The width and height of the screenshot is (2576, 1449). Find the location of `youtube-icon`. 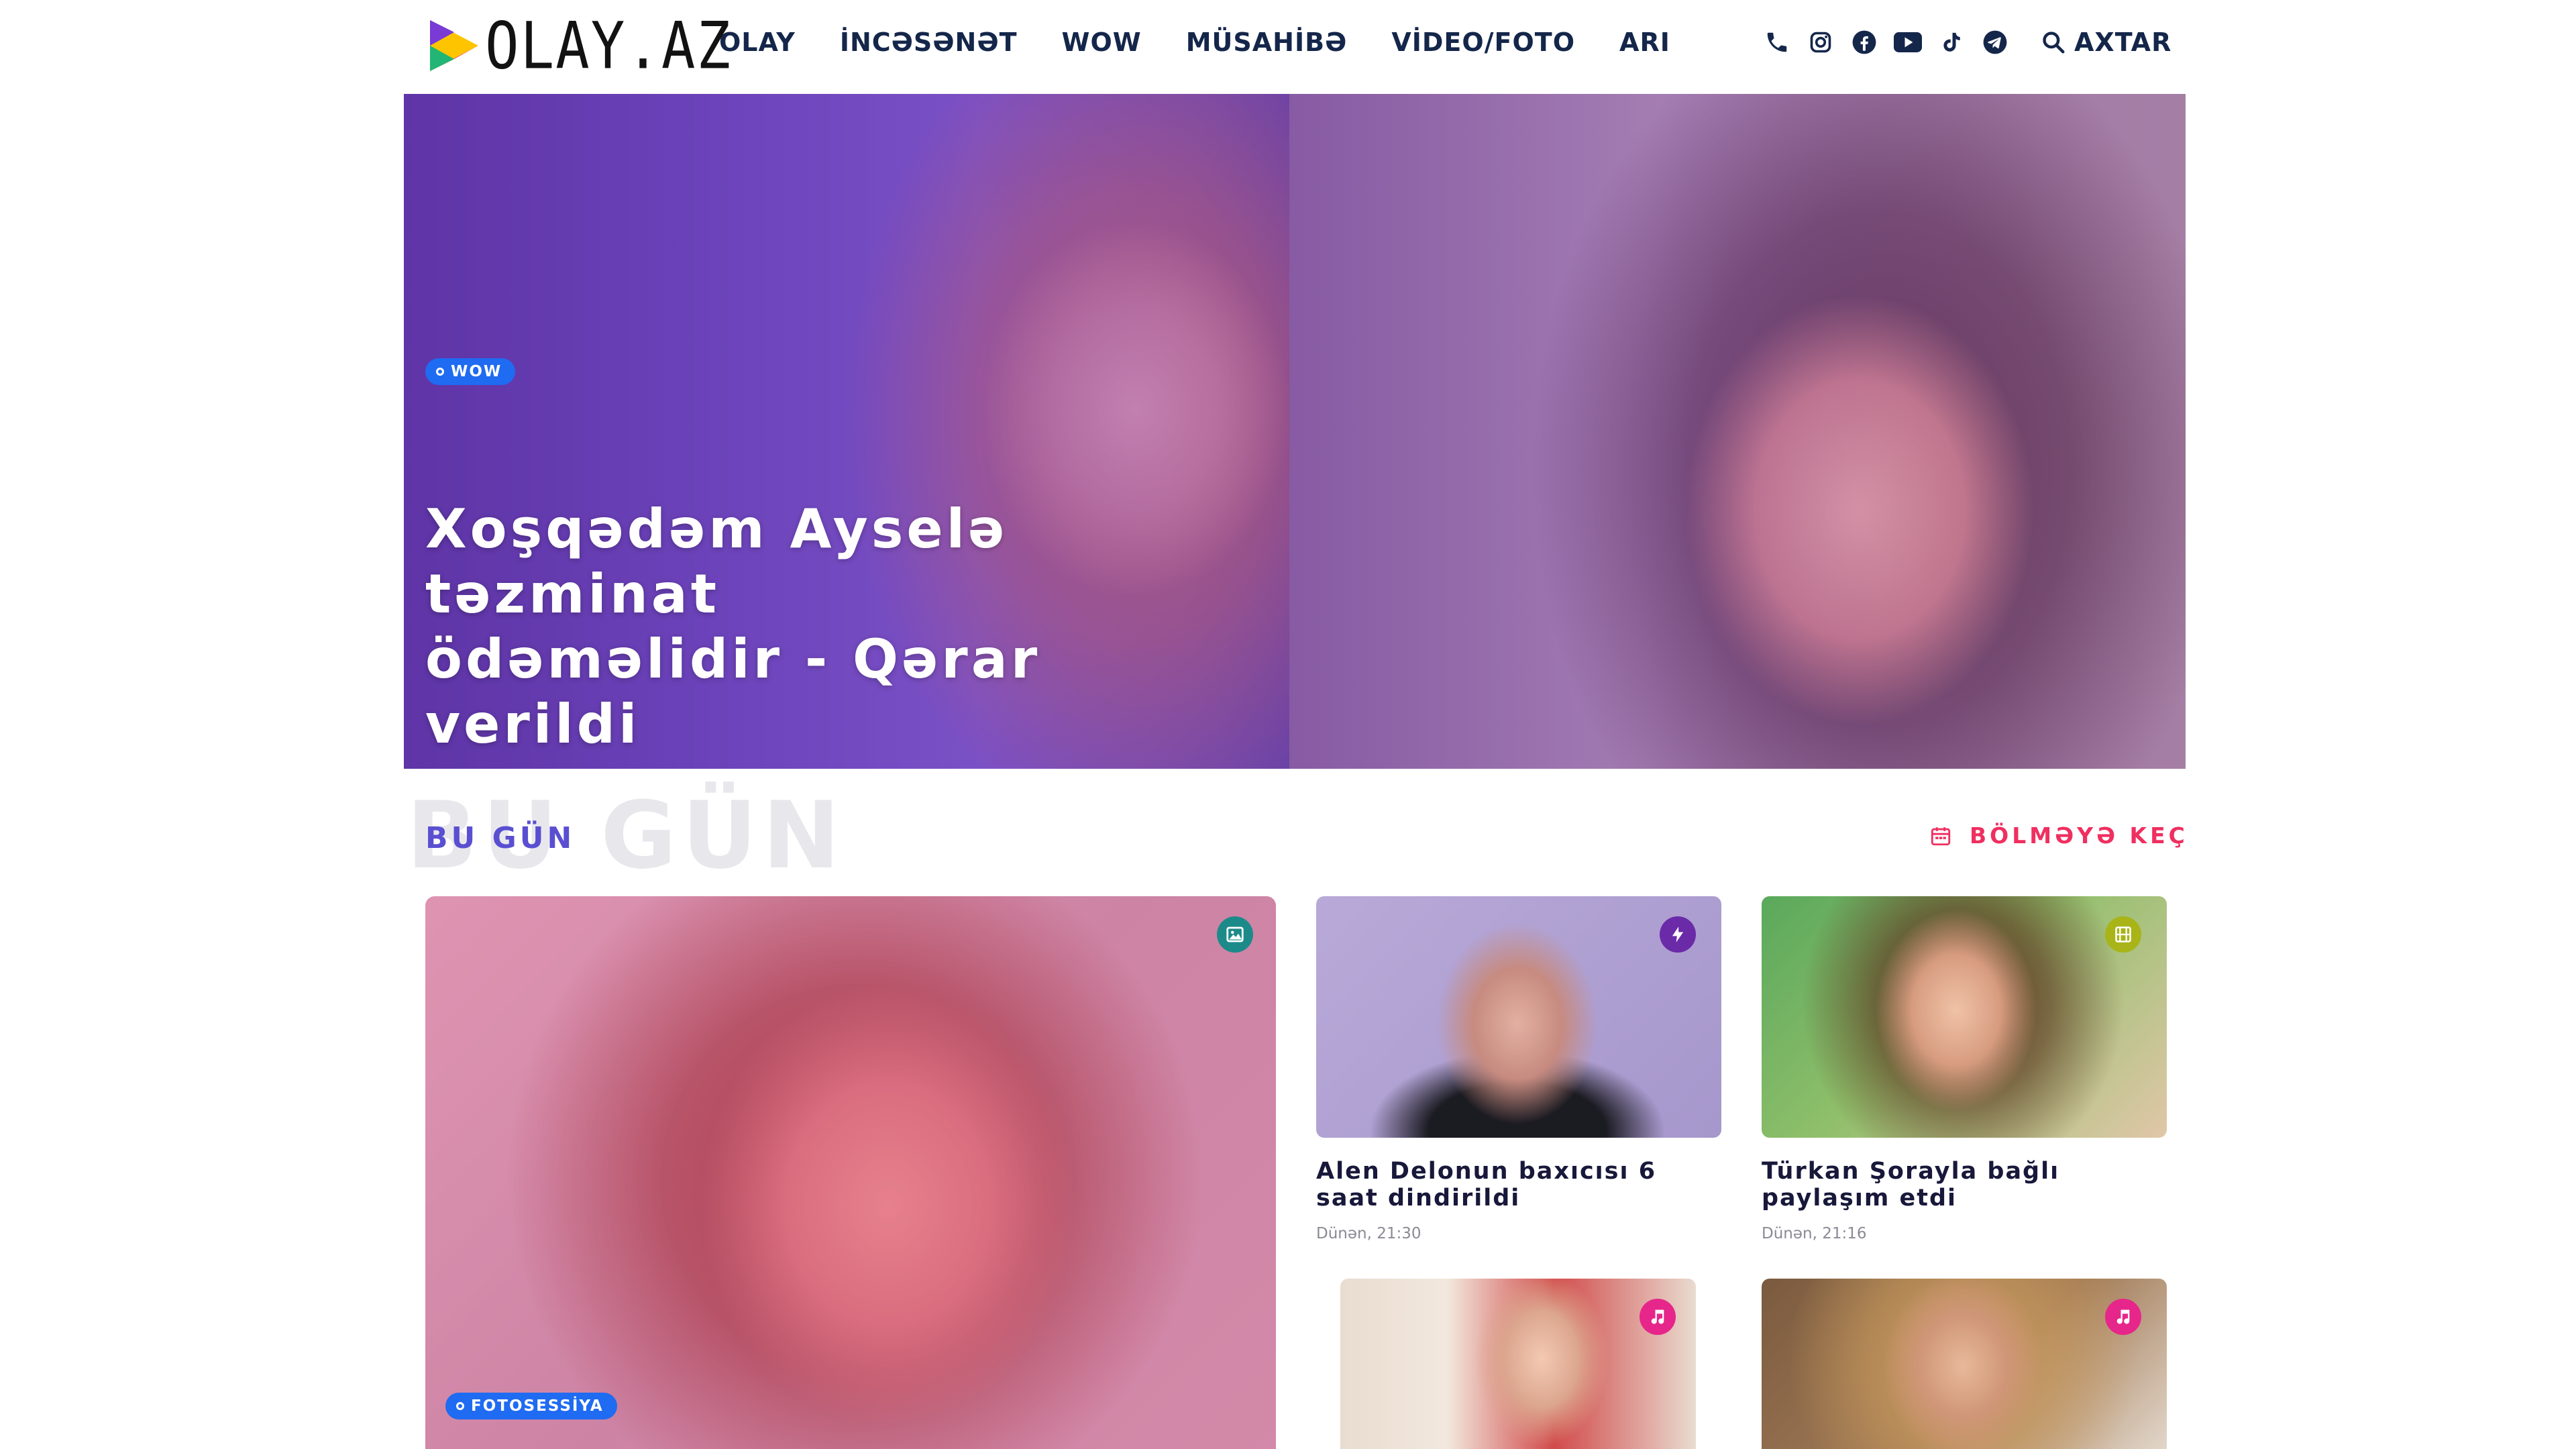

youtube-icon is located at coordinates (1907, 42).